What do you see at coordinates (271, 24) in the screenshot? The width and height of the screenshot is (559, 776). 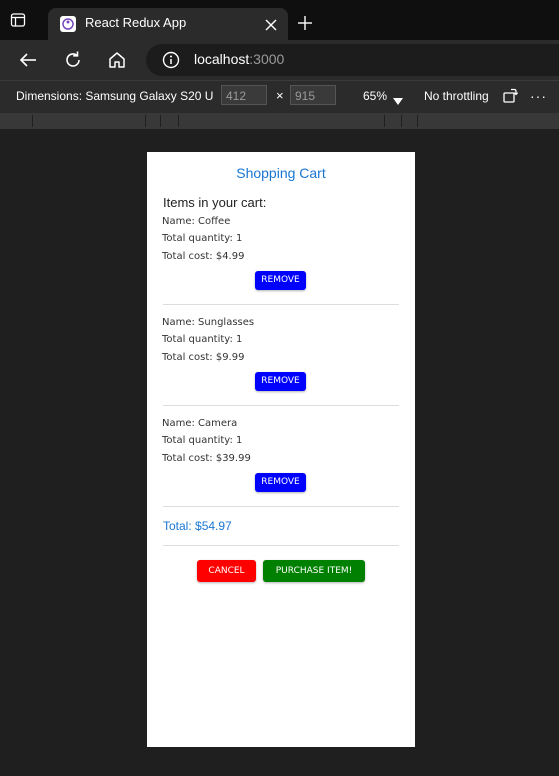 I see `close-icon` at bounding box center [271, 24].